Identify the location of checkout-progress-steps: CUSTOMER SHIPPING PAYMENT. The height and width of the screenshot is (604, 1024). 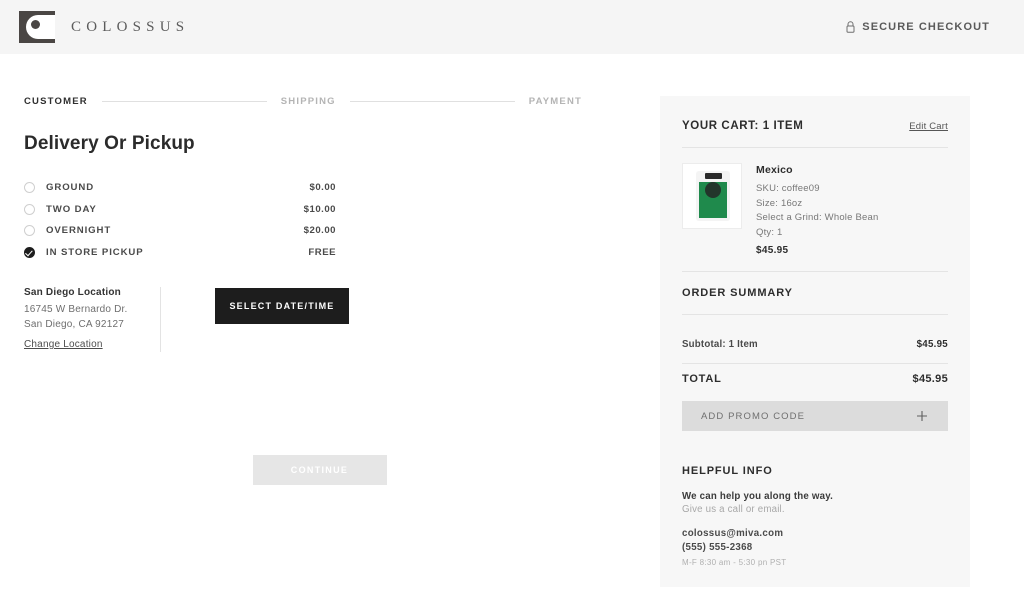
(332, 101).